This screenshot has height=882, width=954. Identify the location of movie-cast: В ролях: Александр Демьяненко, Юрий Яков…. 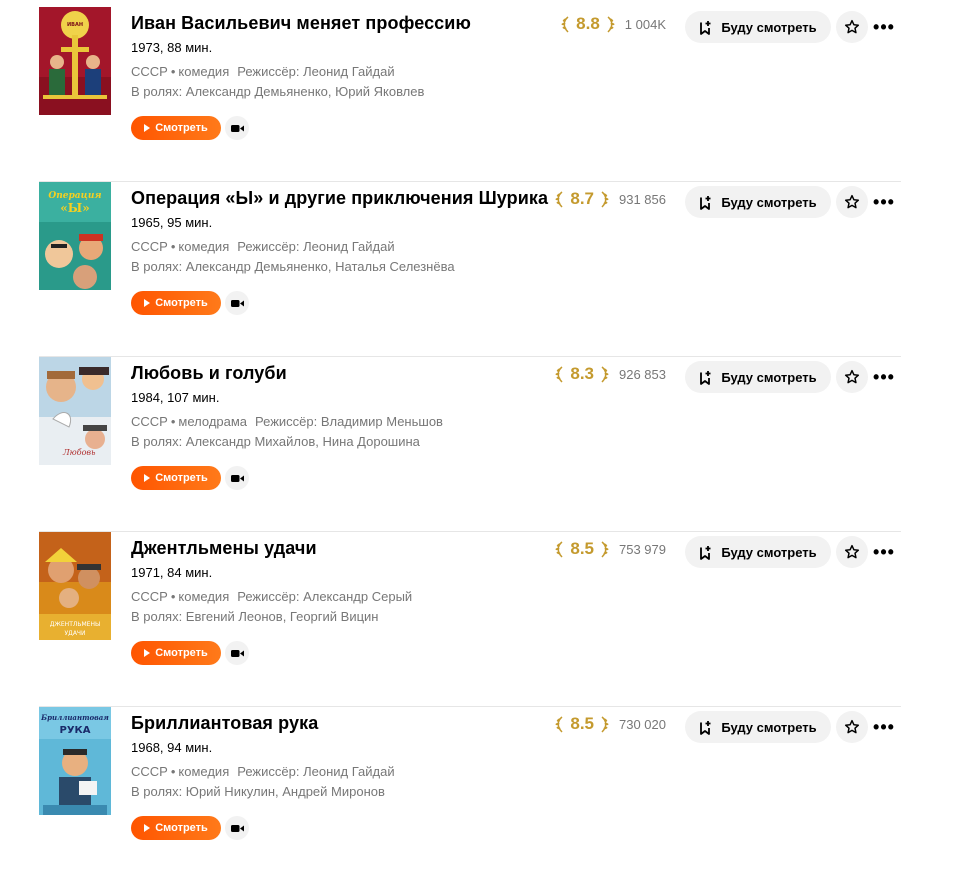
(278, 91).